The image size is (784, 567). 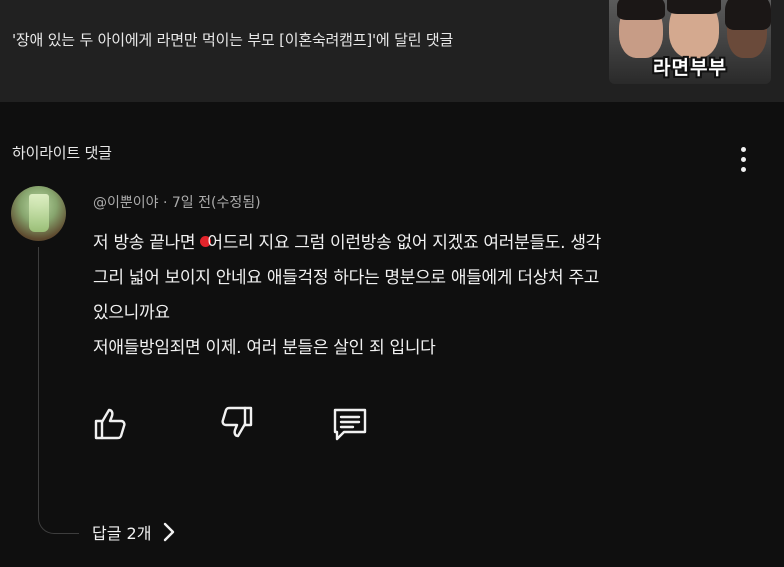 What do you see at coordinates (404, 243) in the screenshot?
I see `comment-line-1-end: 어드리 지요 그럼 이런방송 없어 지겠죠 여러분들도. 생각` at bounding box center [404, 243].